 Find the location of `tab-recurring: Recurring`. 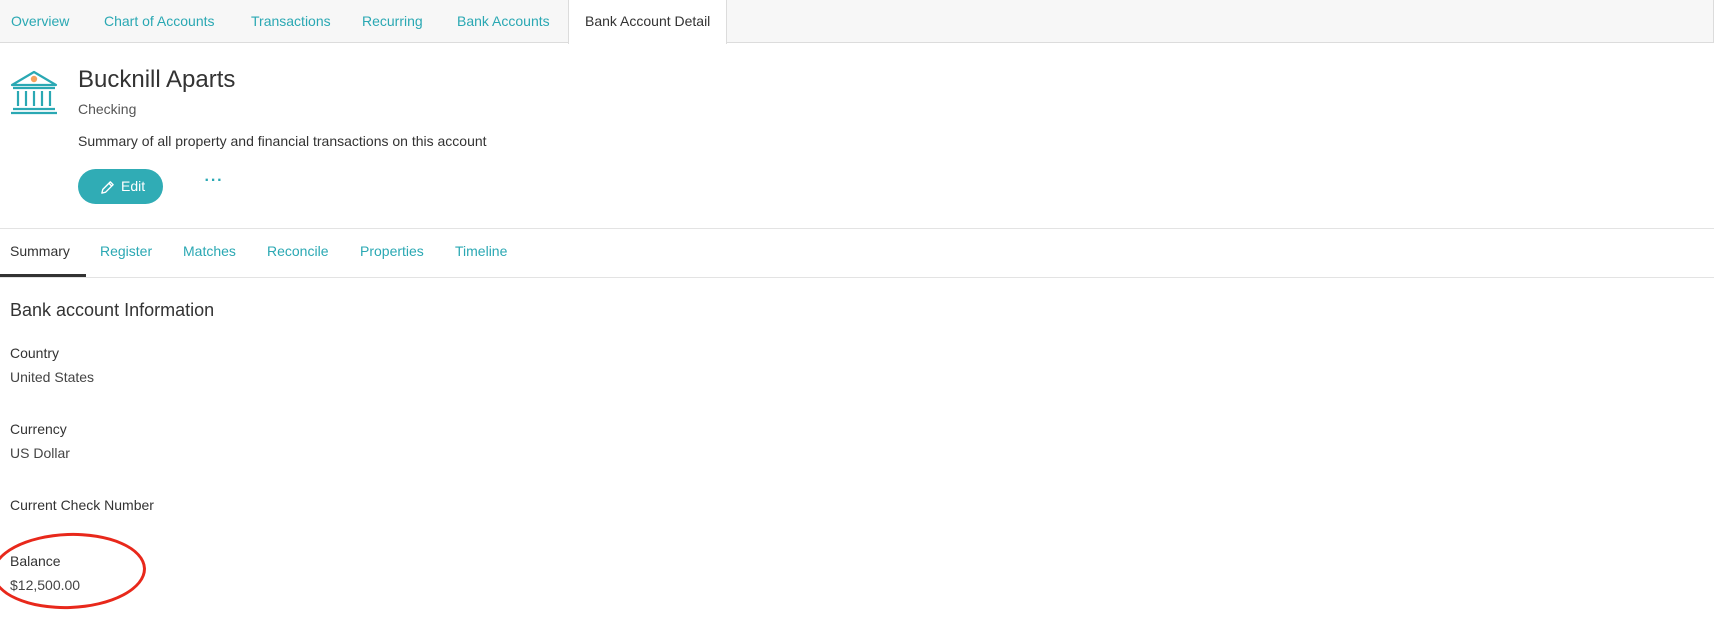

tab-recurring: Recurring is located at coordinates (392, 21).